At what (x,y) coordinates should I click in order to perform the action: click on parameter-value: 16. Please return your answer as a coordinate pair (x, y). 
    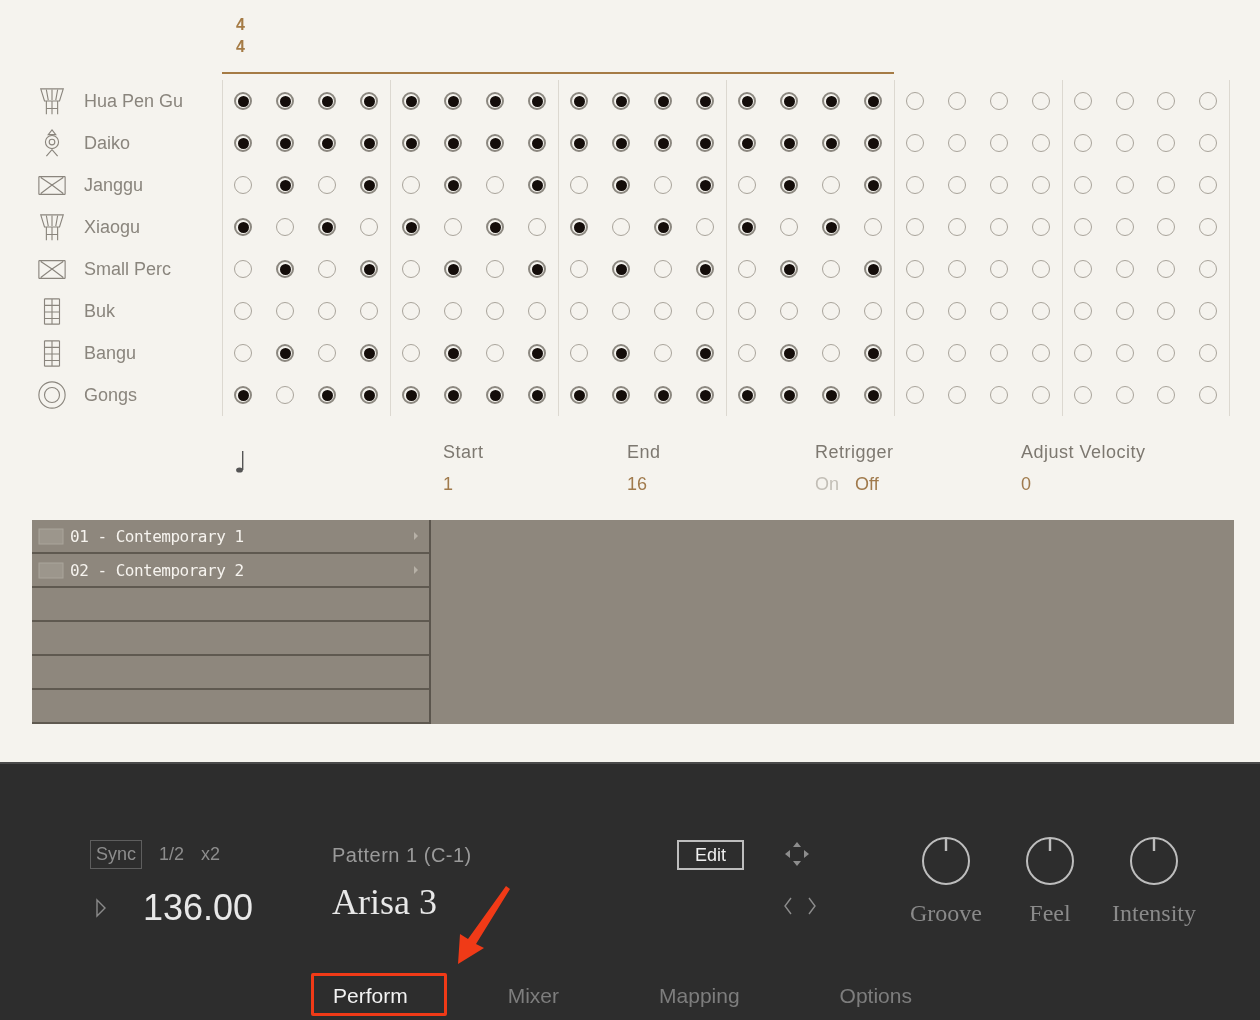
    Looking at the image, I should click on (637, 484).